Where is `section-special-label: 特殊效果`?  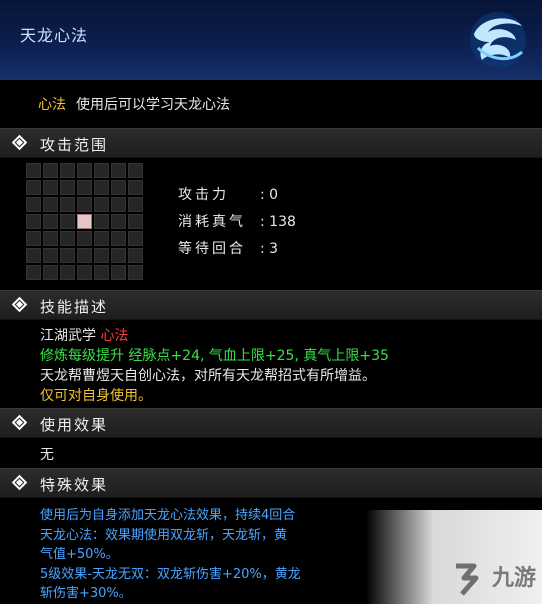 section-special-label: 特殊效果 is located at coordinates (74, 485).